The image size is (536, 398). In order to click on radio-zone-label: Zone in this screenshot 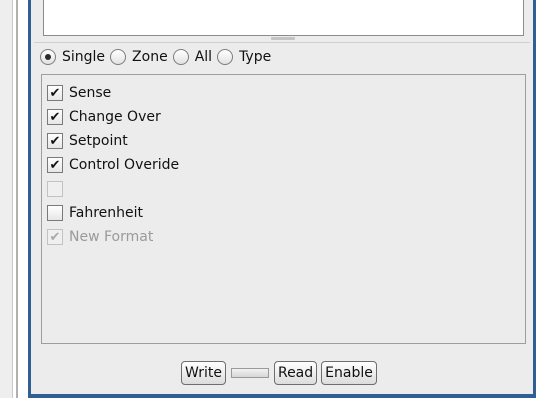, I will do `click(150, 57)`.